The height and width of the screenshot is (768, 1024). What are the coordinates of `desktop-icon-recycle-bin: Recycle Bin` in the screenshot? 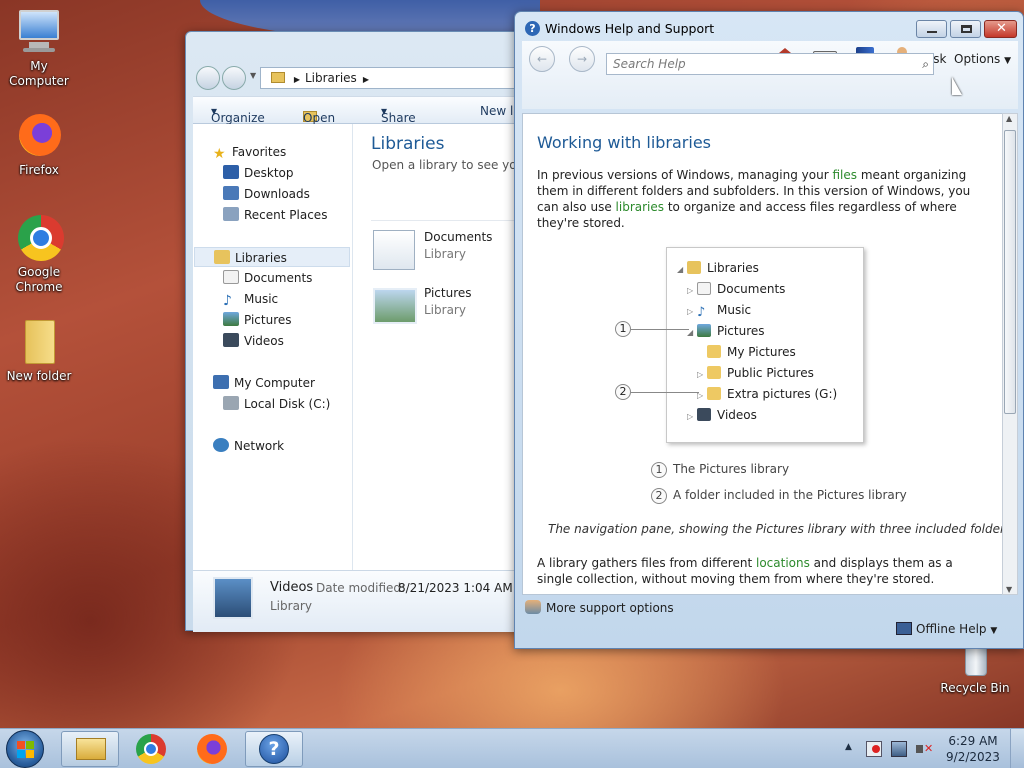 It's located at (975, 672).